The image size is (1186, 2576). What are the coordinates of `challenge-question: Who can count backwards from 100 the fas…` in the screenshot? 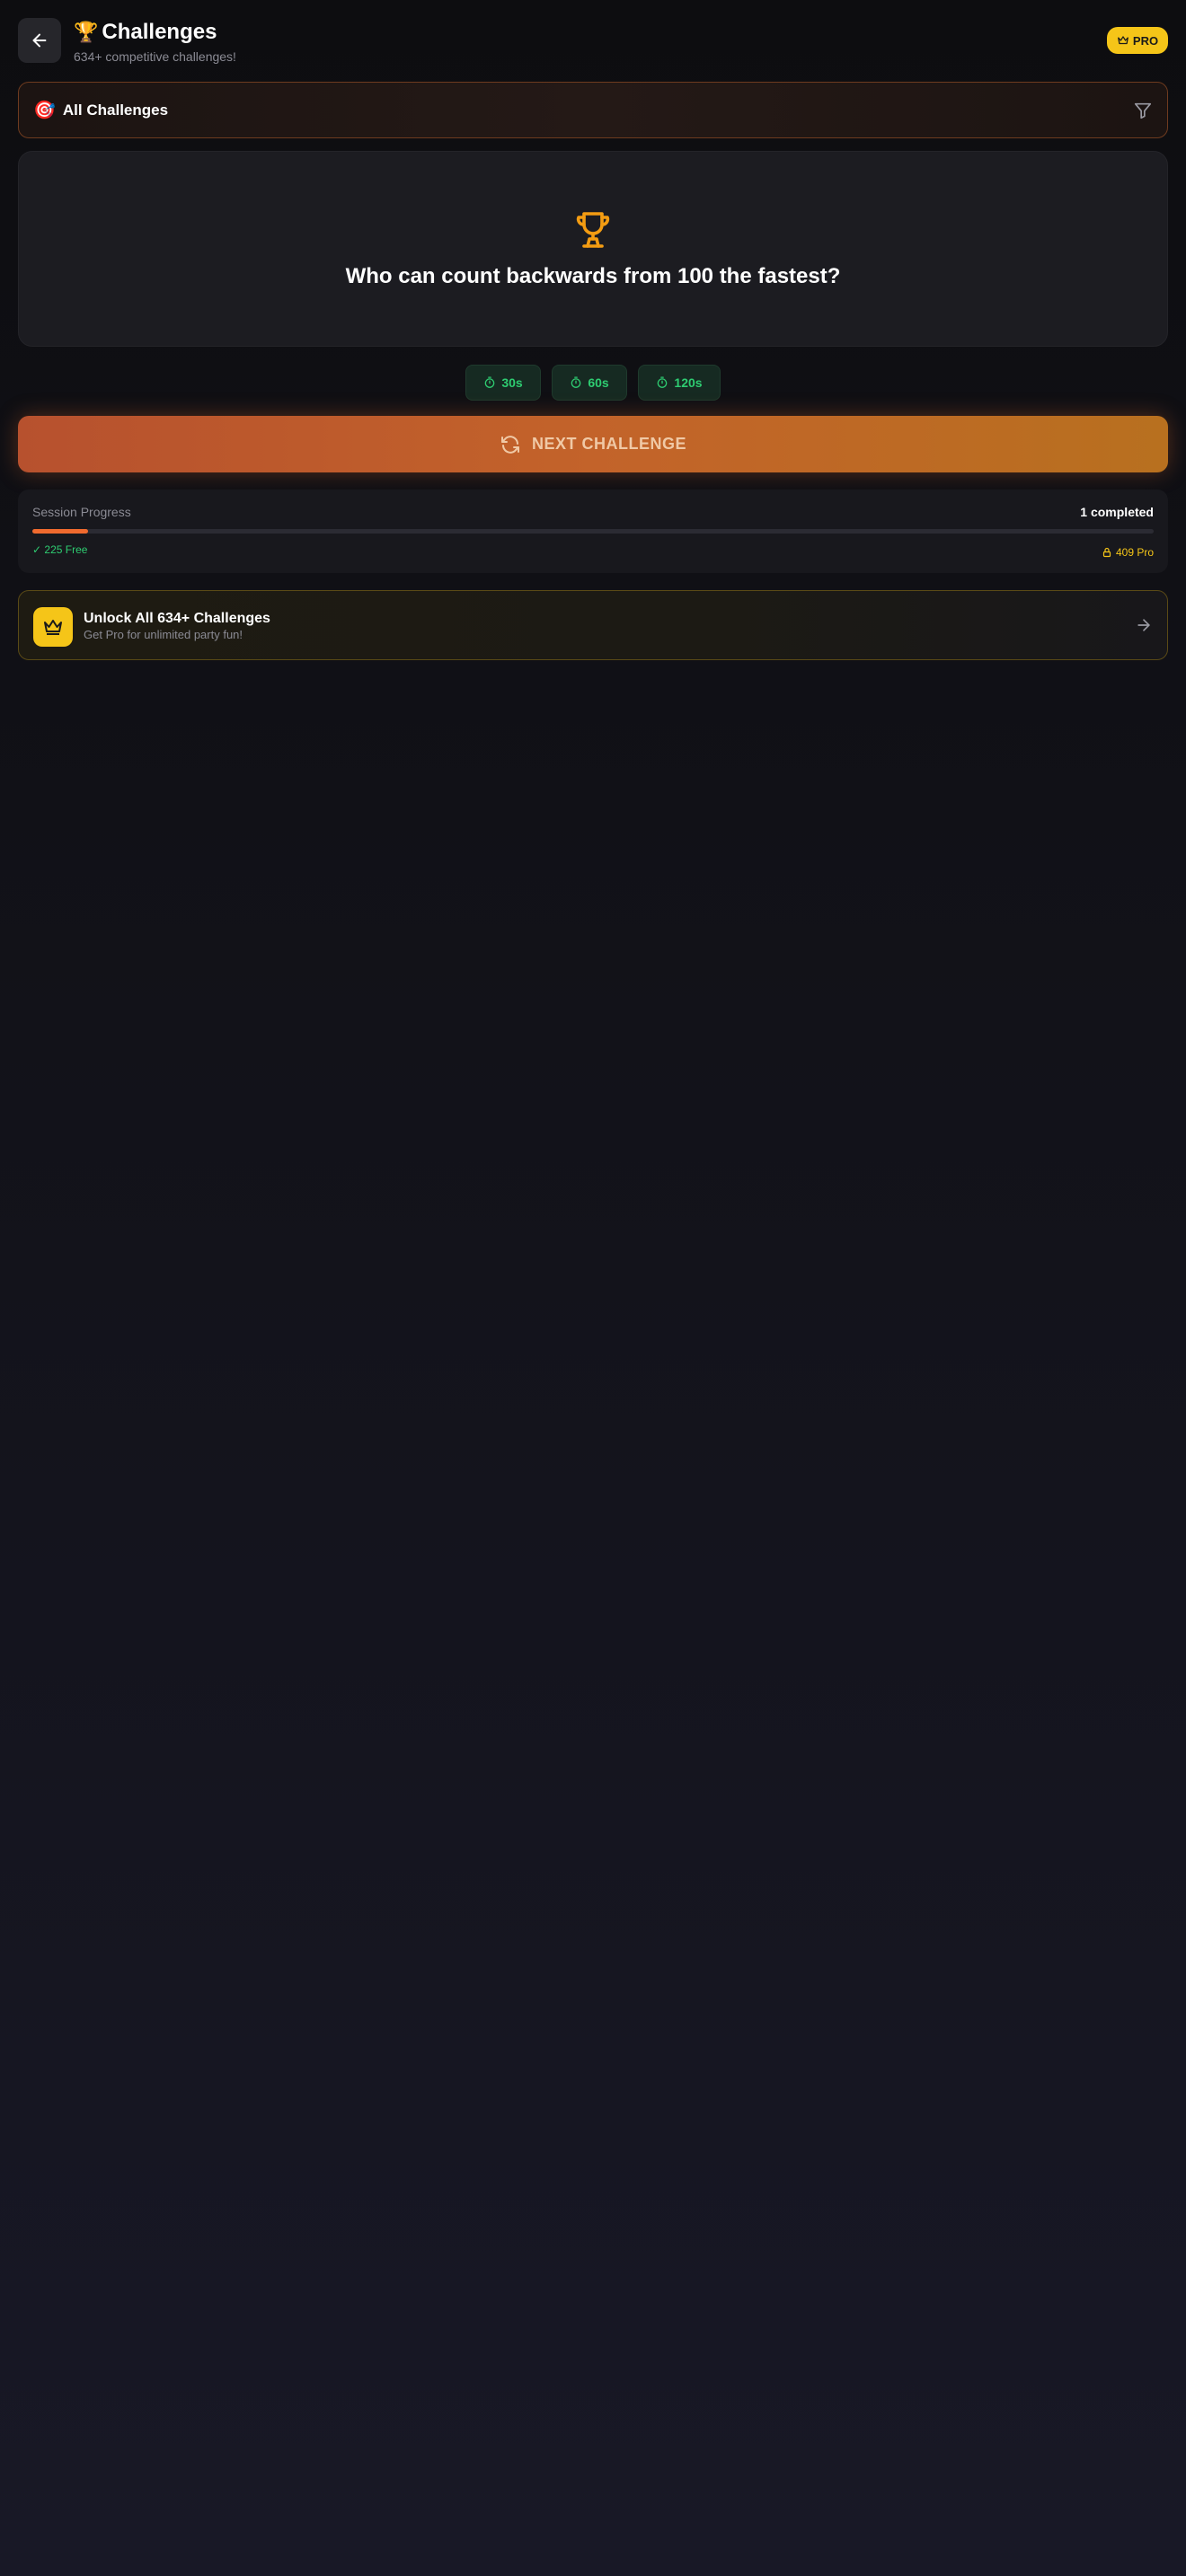 It's located at (593, 276).